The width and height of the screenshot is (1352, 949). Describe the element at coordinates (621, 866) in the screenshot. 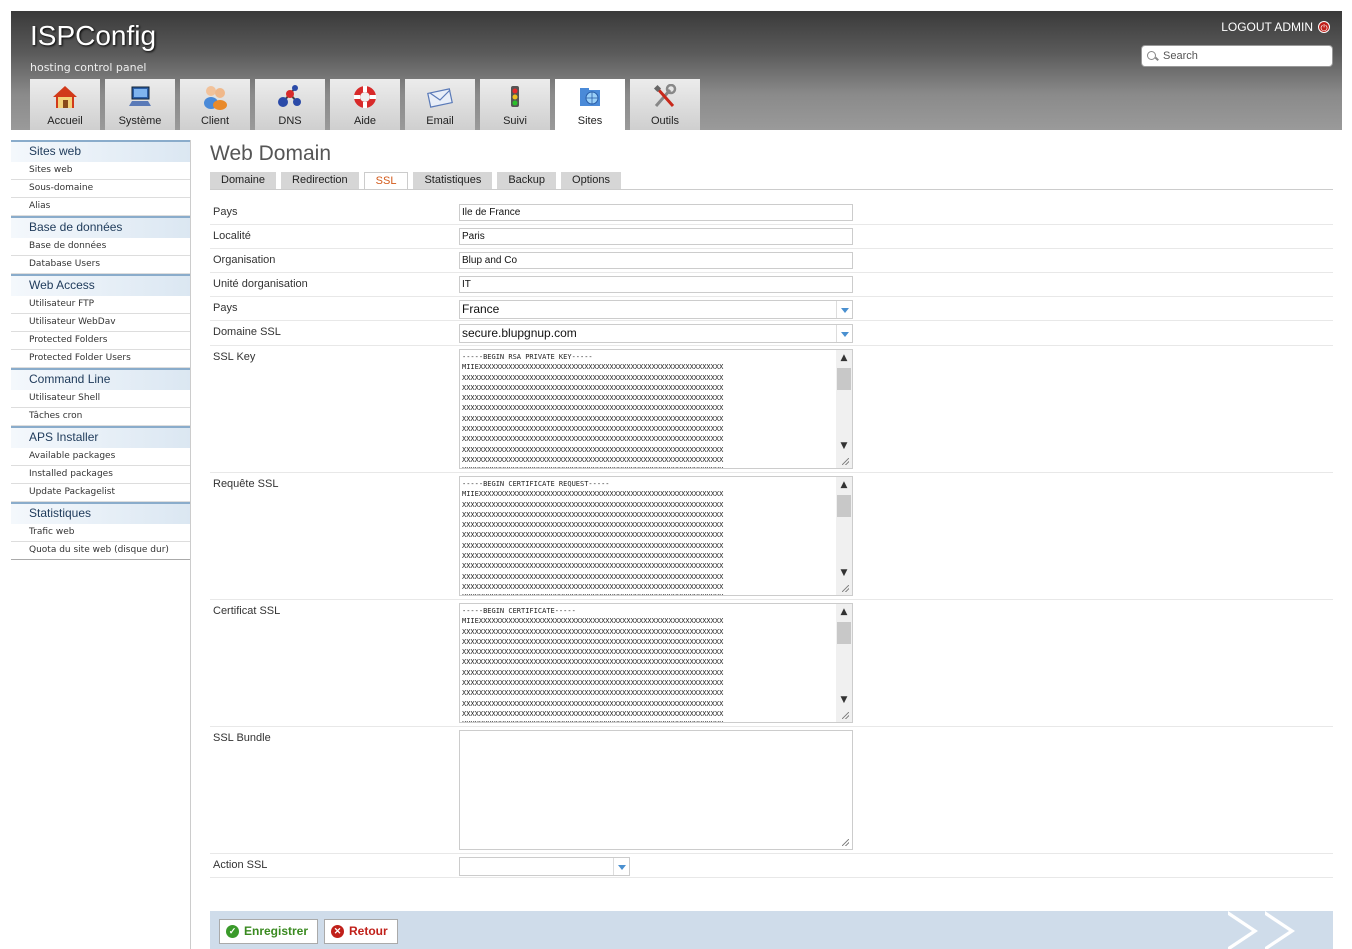

I see `chevron-down-icon` at that location.